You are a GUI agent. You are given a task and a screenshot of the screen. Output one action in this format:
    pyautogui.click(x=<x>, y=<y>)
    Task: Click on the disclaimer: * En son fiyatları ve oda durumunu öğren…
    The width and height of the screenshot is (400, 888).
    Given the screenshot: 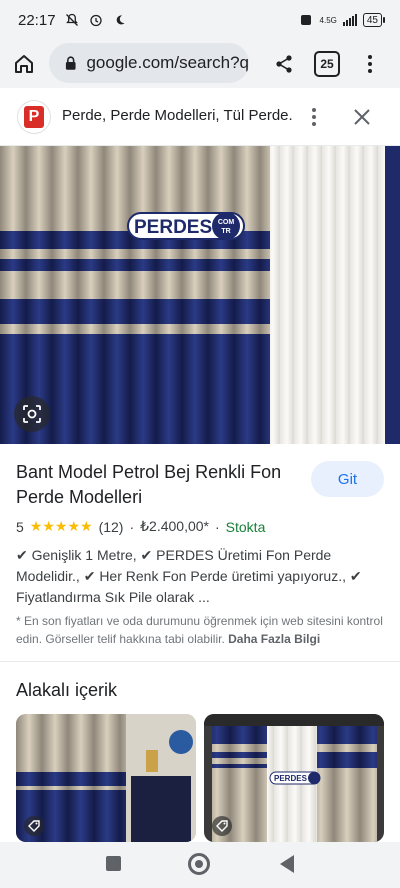 What is the action you would take?
    pyautogui.click(x=201, y=630)
    